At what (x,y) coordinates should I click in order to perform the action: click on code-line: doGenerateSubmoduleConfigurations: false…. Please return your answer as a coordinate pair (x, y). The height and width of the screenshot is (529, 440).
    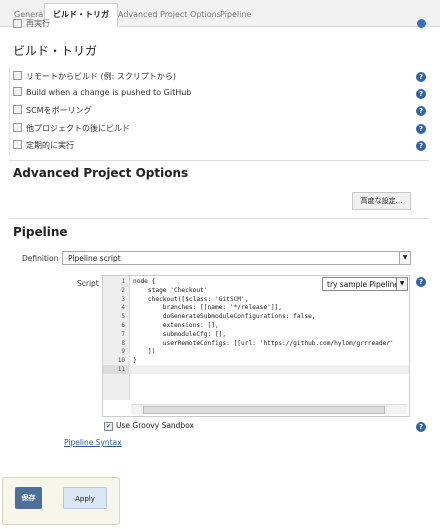
    Looking at the image, I should click on (224, 317).